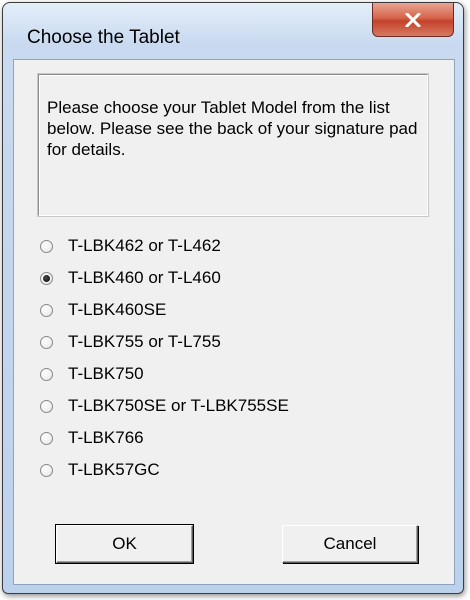  What do you see at coordinates (178, 405) in the screenshot?
I see `radio-label: T-LBK750SE or T-LBK755SE` at bounding box center [178, 405].